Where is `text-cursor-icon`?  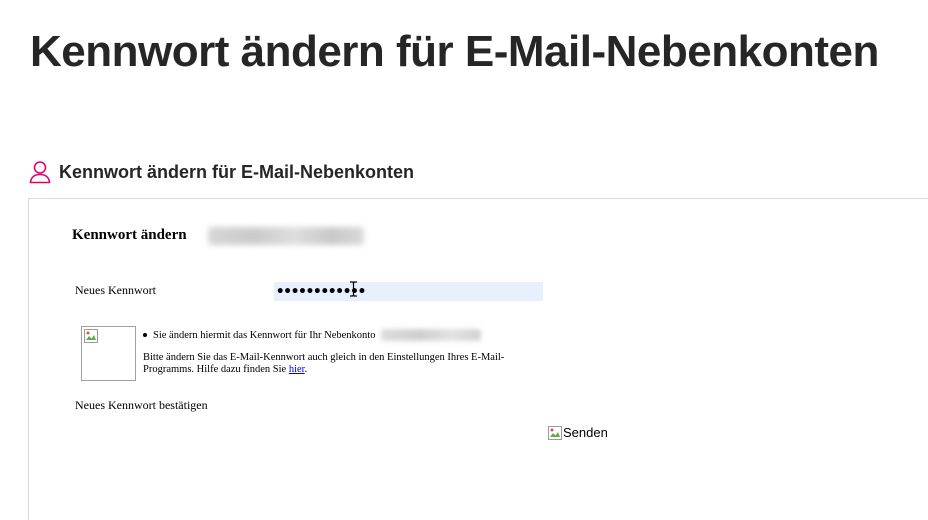 text-cursor-icon is located at coordinates (353, 289).